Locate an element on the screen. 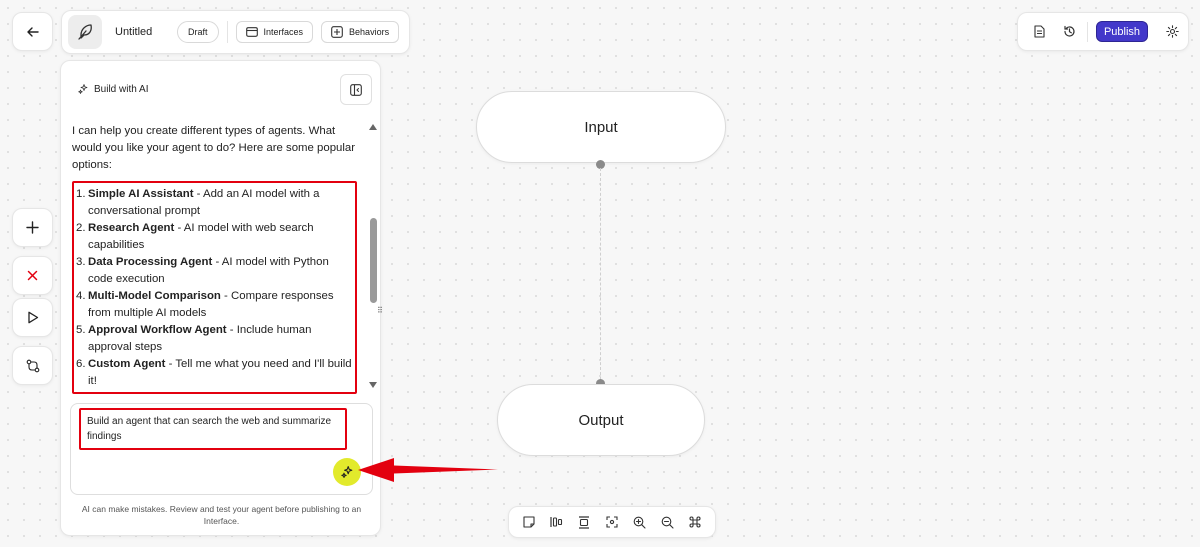 This screenshot has height=547, width=1200. history-icon is located at coordinates (1069, 31).